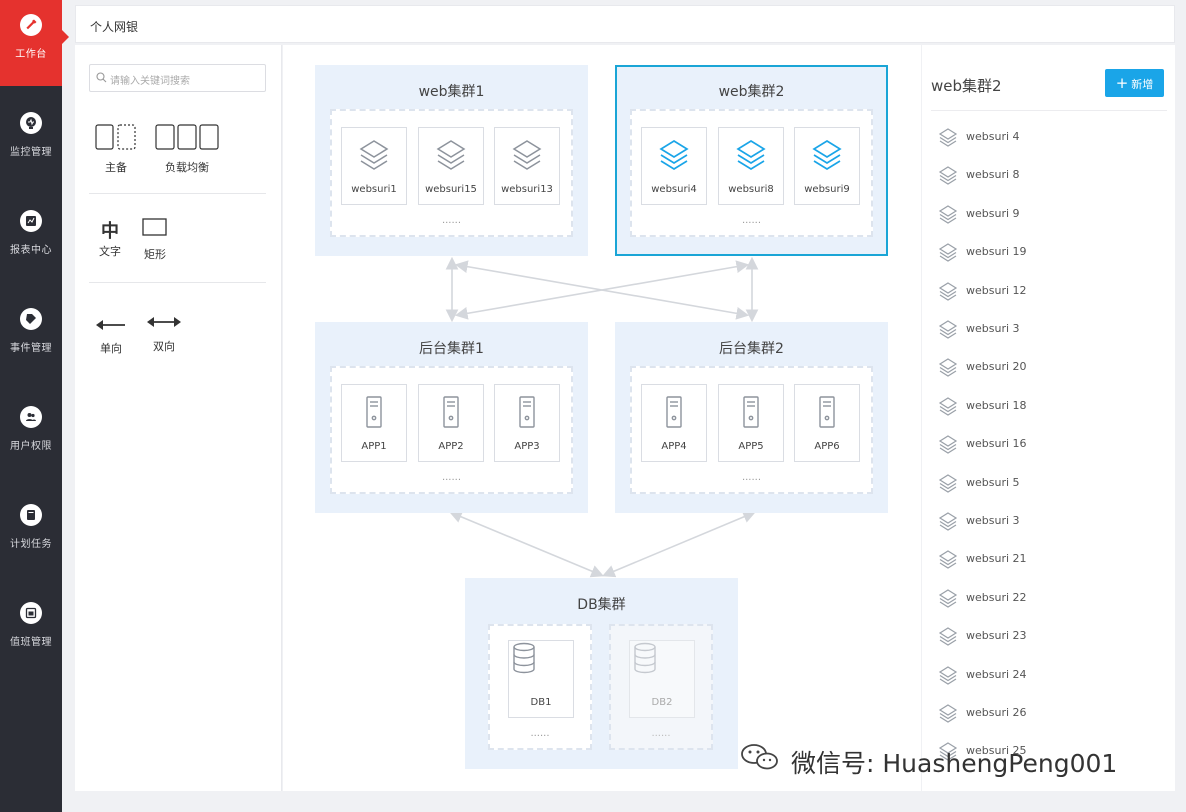 This screenshot has height=812, width=1186. Describe the element at coordinates (31, 533) in the screenshot. I see `nav-item-tasks: 计划任务` at that location.